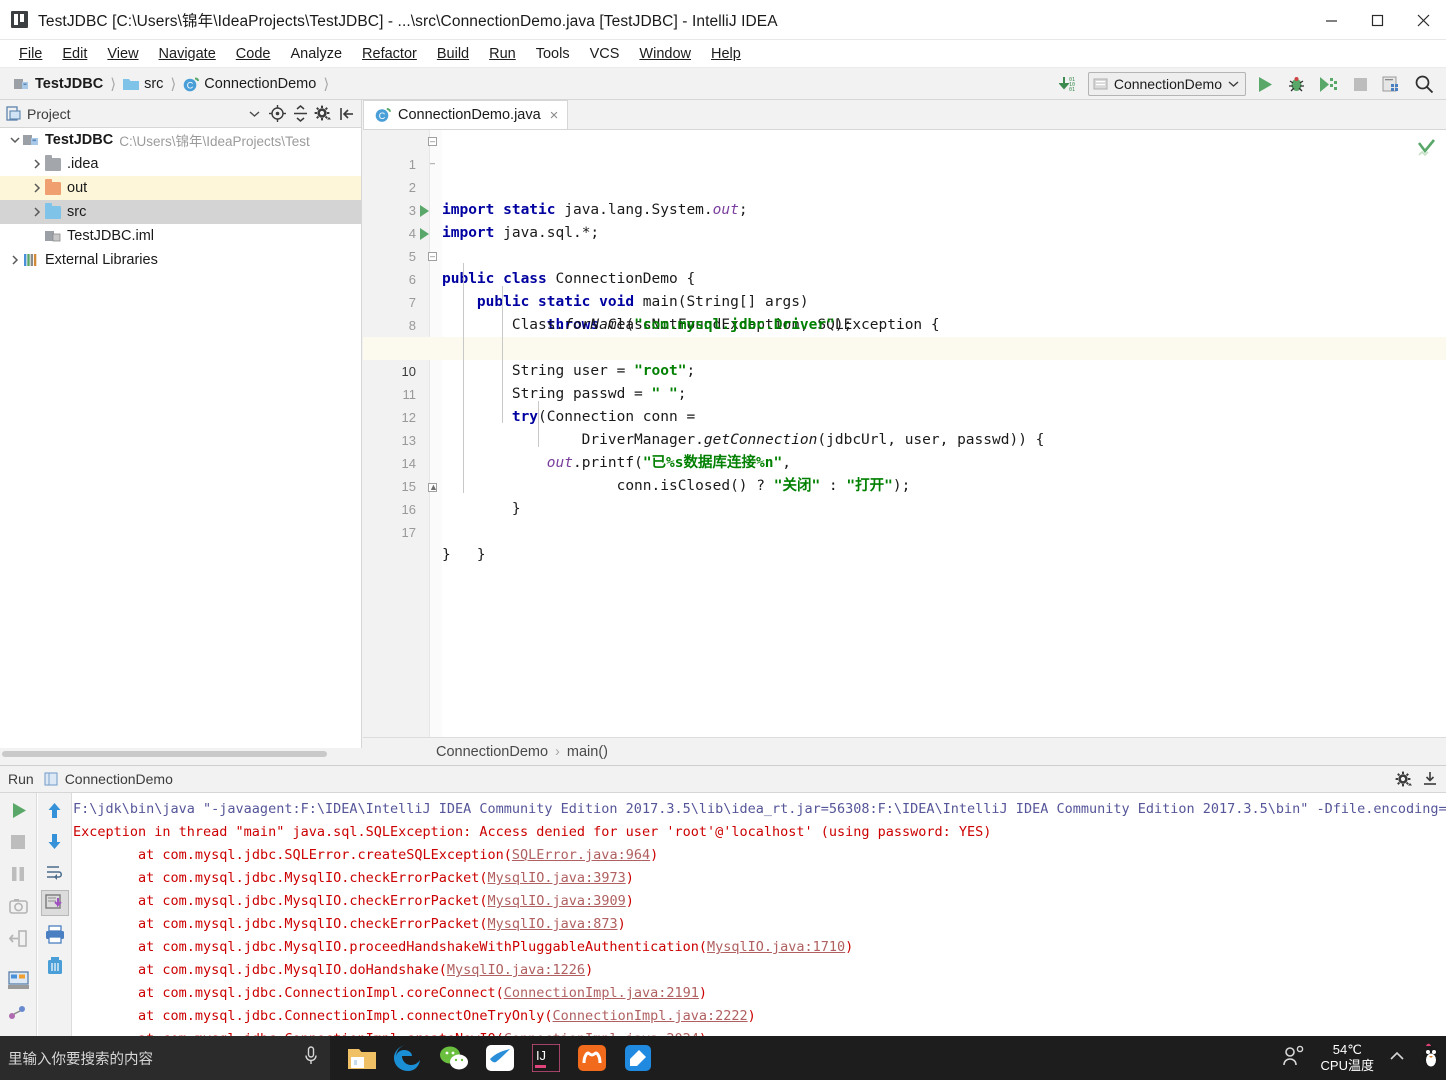 This screenshot has width=1446, height=1080. I want to click on menu-item-code: Code, so click(253, 54).